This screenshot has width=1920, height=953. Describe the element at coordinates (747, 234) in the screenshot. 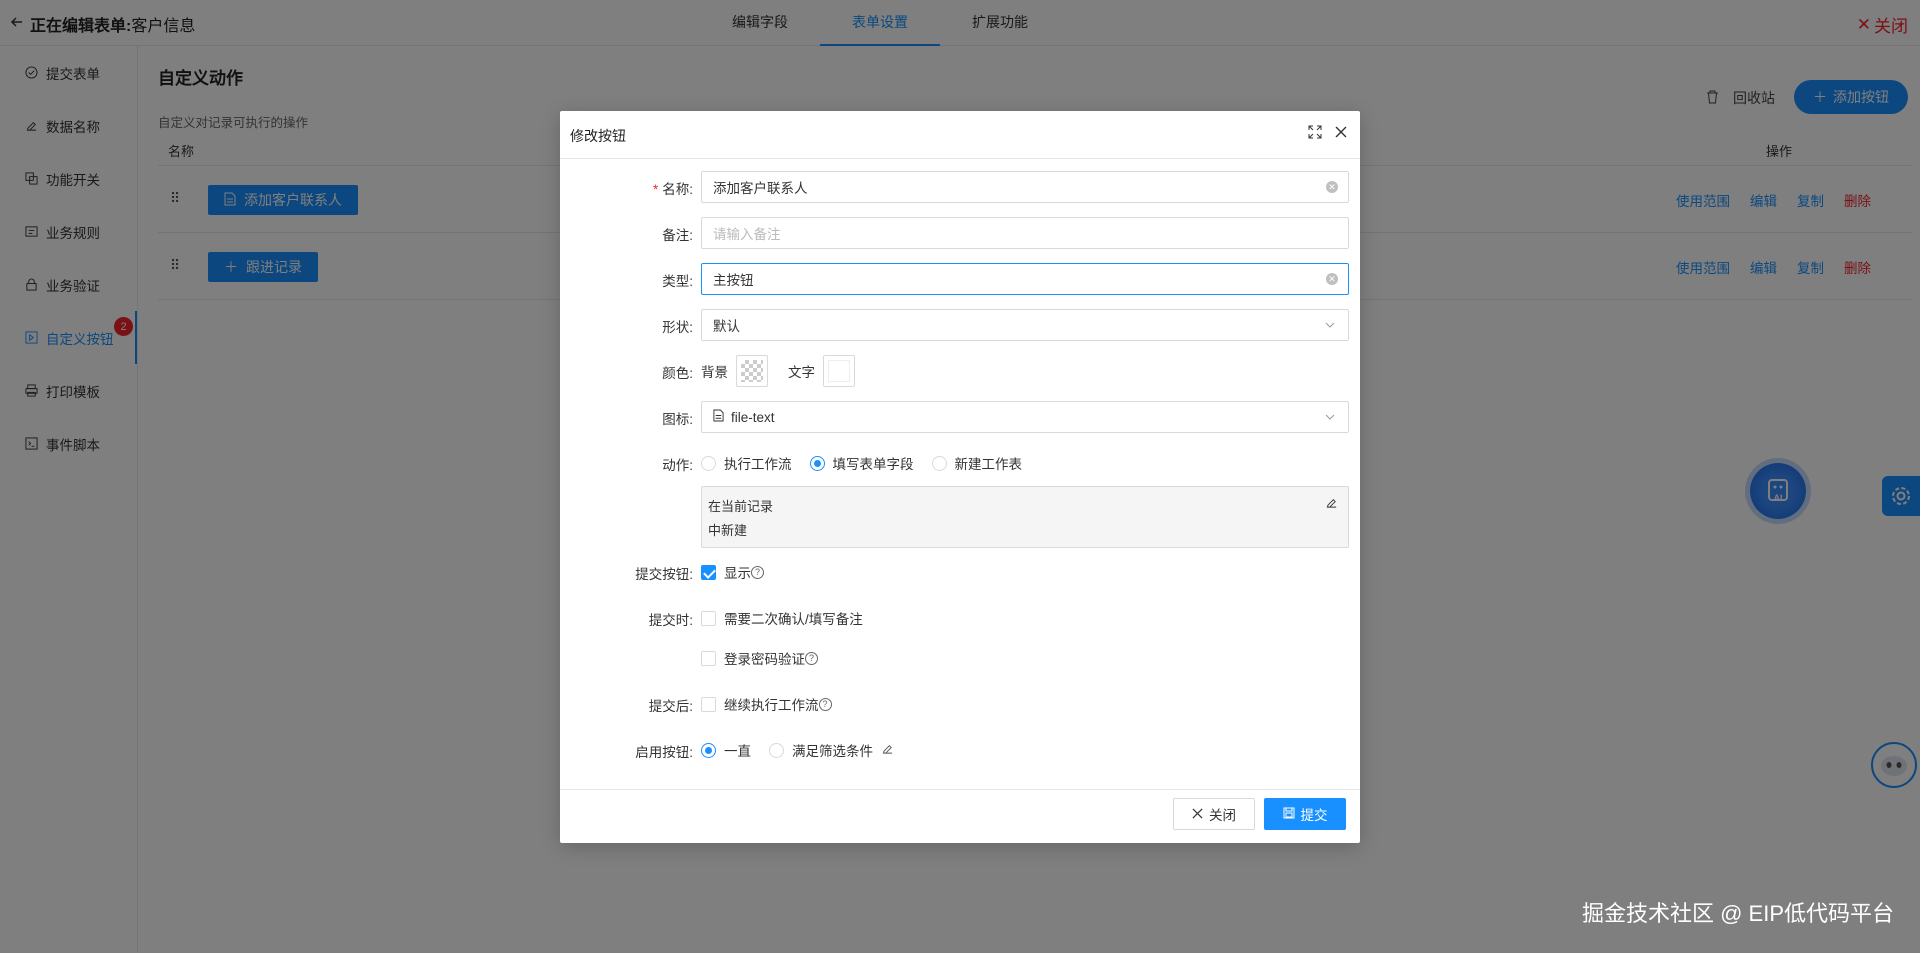

I see `remark-placeholder: 请输入备注` at that location.